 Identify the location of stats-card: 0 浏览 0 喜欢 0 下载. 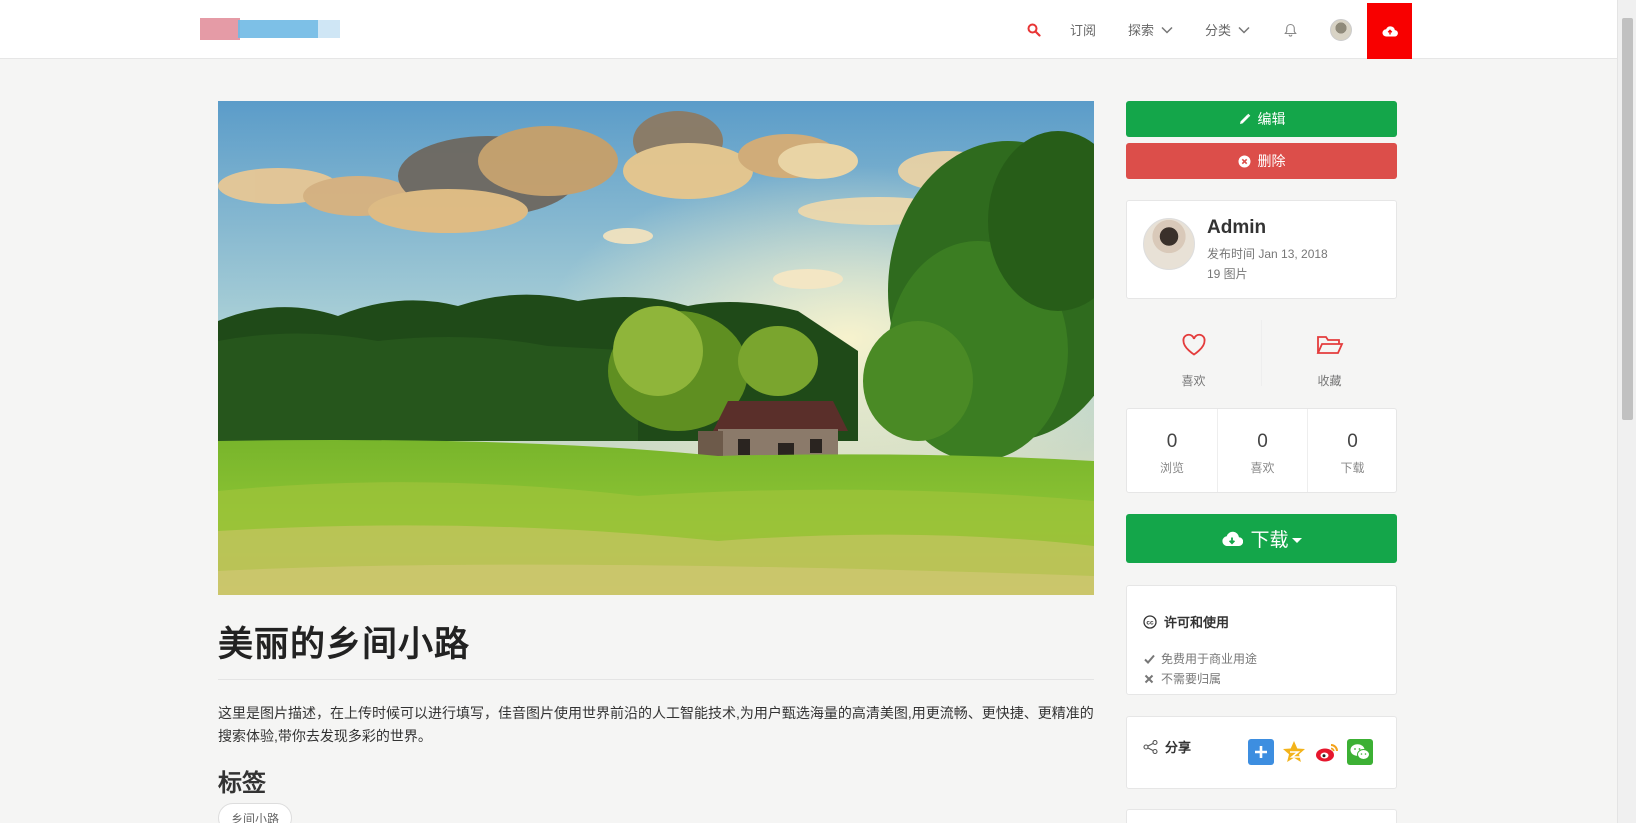
(1261, 450).